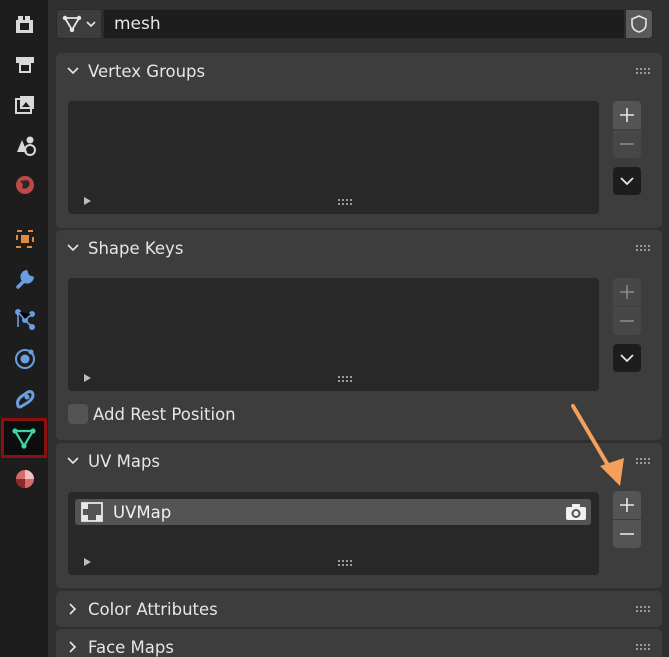  What do you see at coordinates (359, 461) in the screenshot?
I see `uv-maps-header: UV Maps` at bounding box center [359, 461].